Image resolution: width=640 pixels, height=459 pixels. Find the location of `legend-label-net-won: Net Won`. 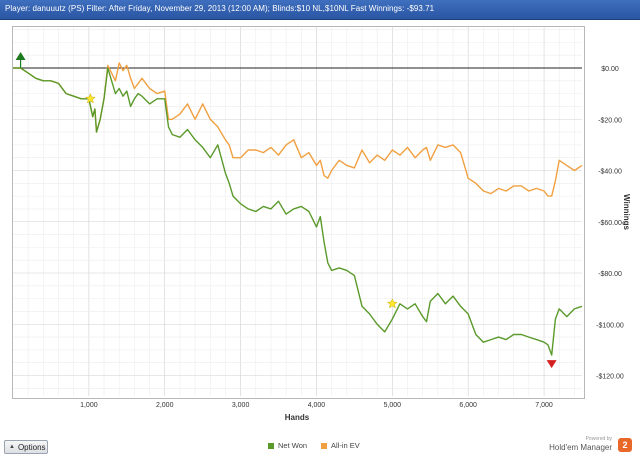

legend-label-net-won: Net Won is located at coordinates (293, 445).